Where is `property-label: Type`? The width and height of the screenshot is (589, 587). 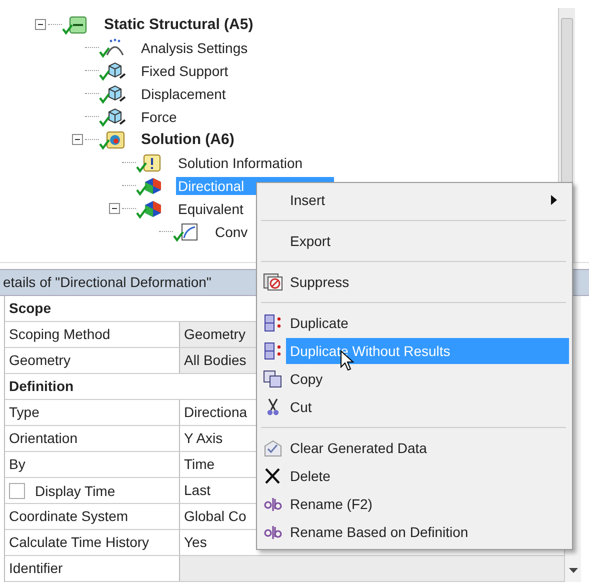 property-label: Type is located at coordinates (92, 412).